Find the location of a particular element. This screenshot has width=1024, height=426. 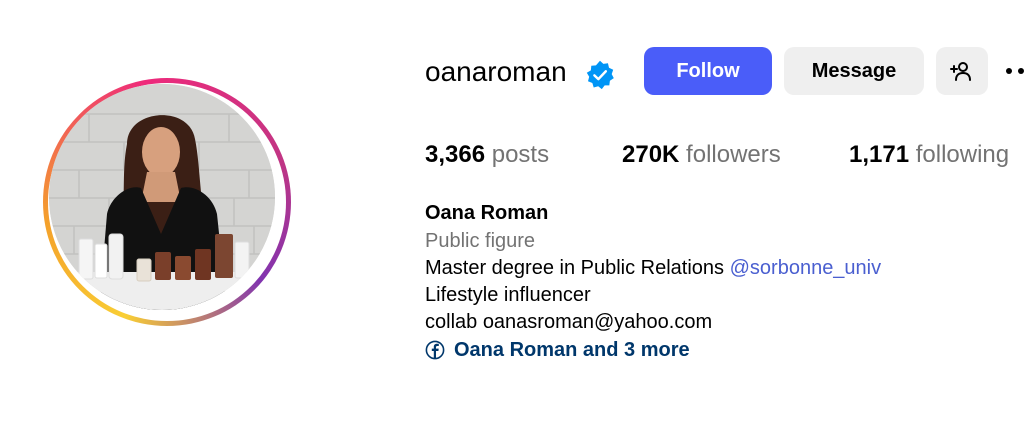

suggest-accounts-button is located at coordinates (962, 71).